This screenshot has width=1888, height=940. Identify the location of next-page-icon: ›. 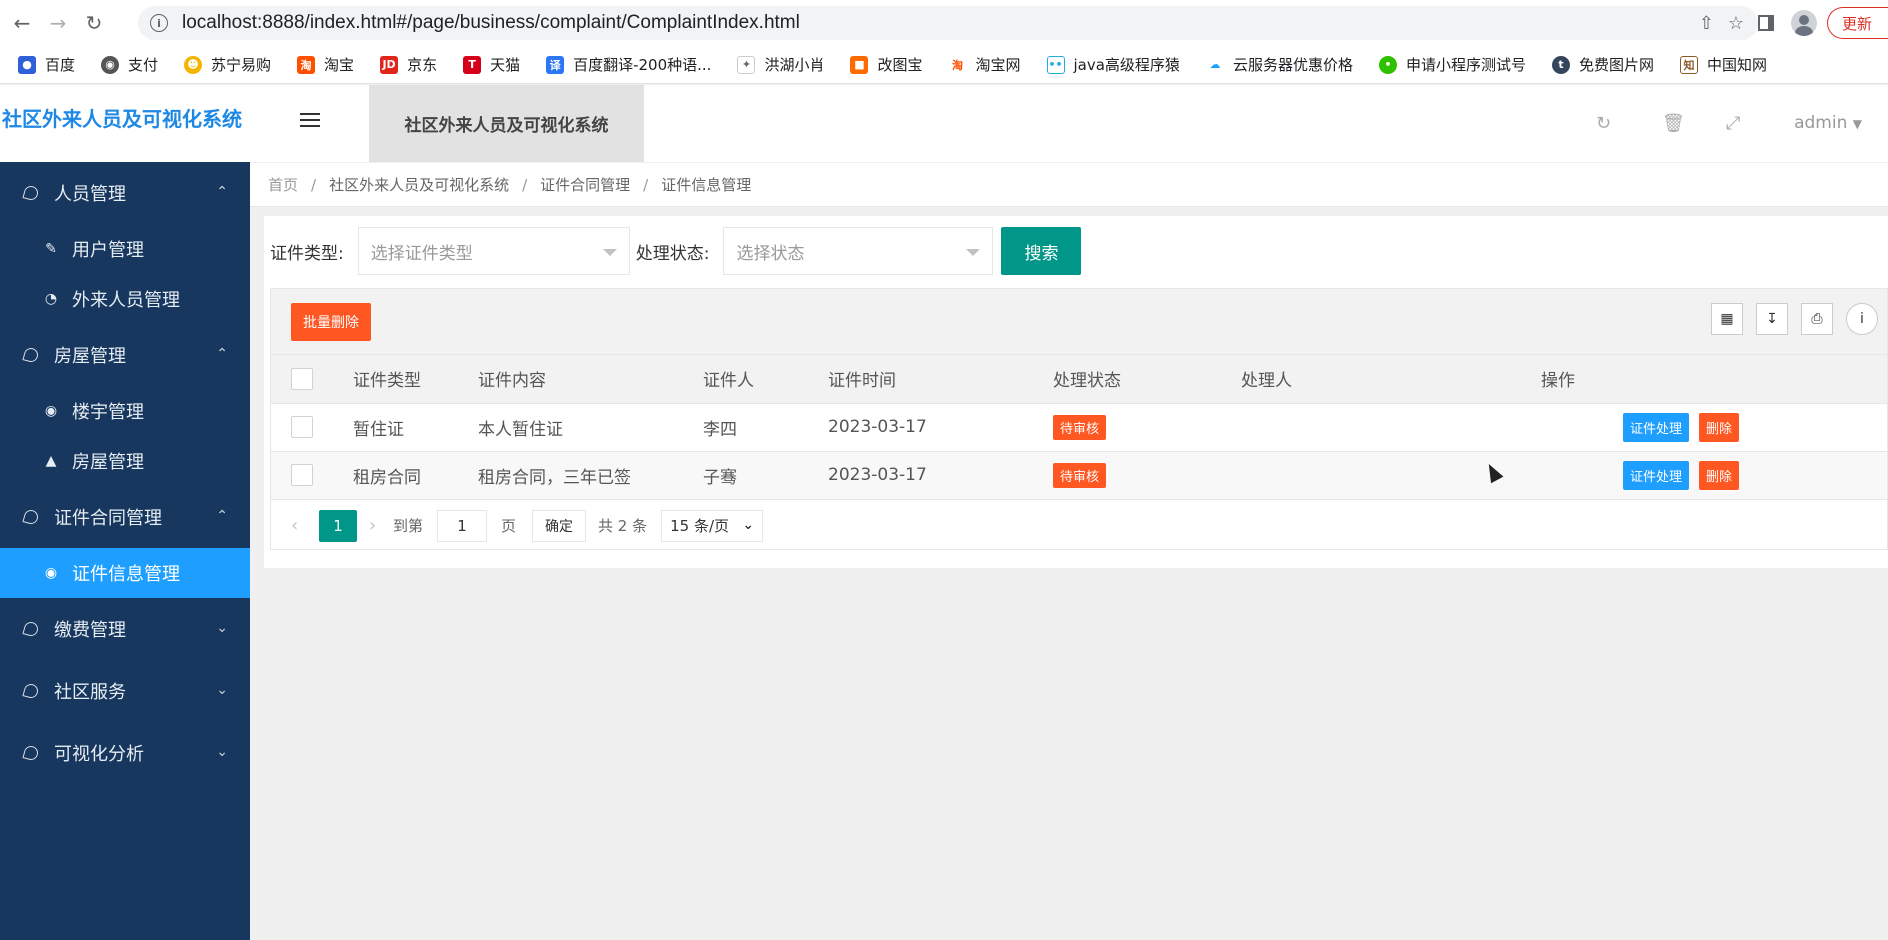
(381, 525).